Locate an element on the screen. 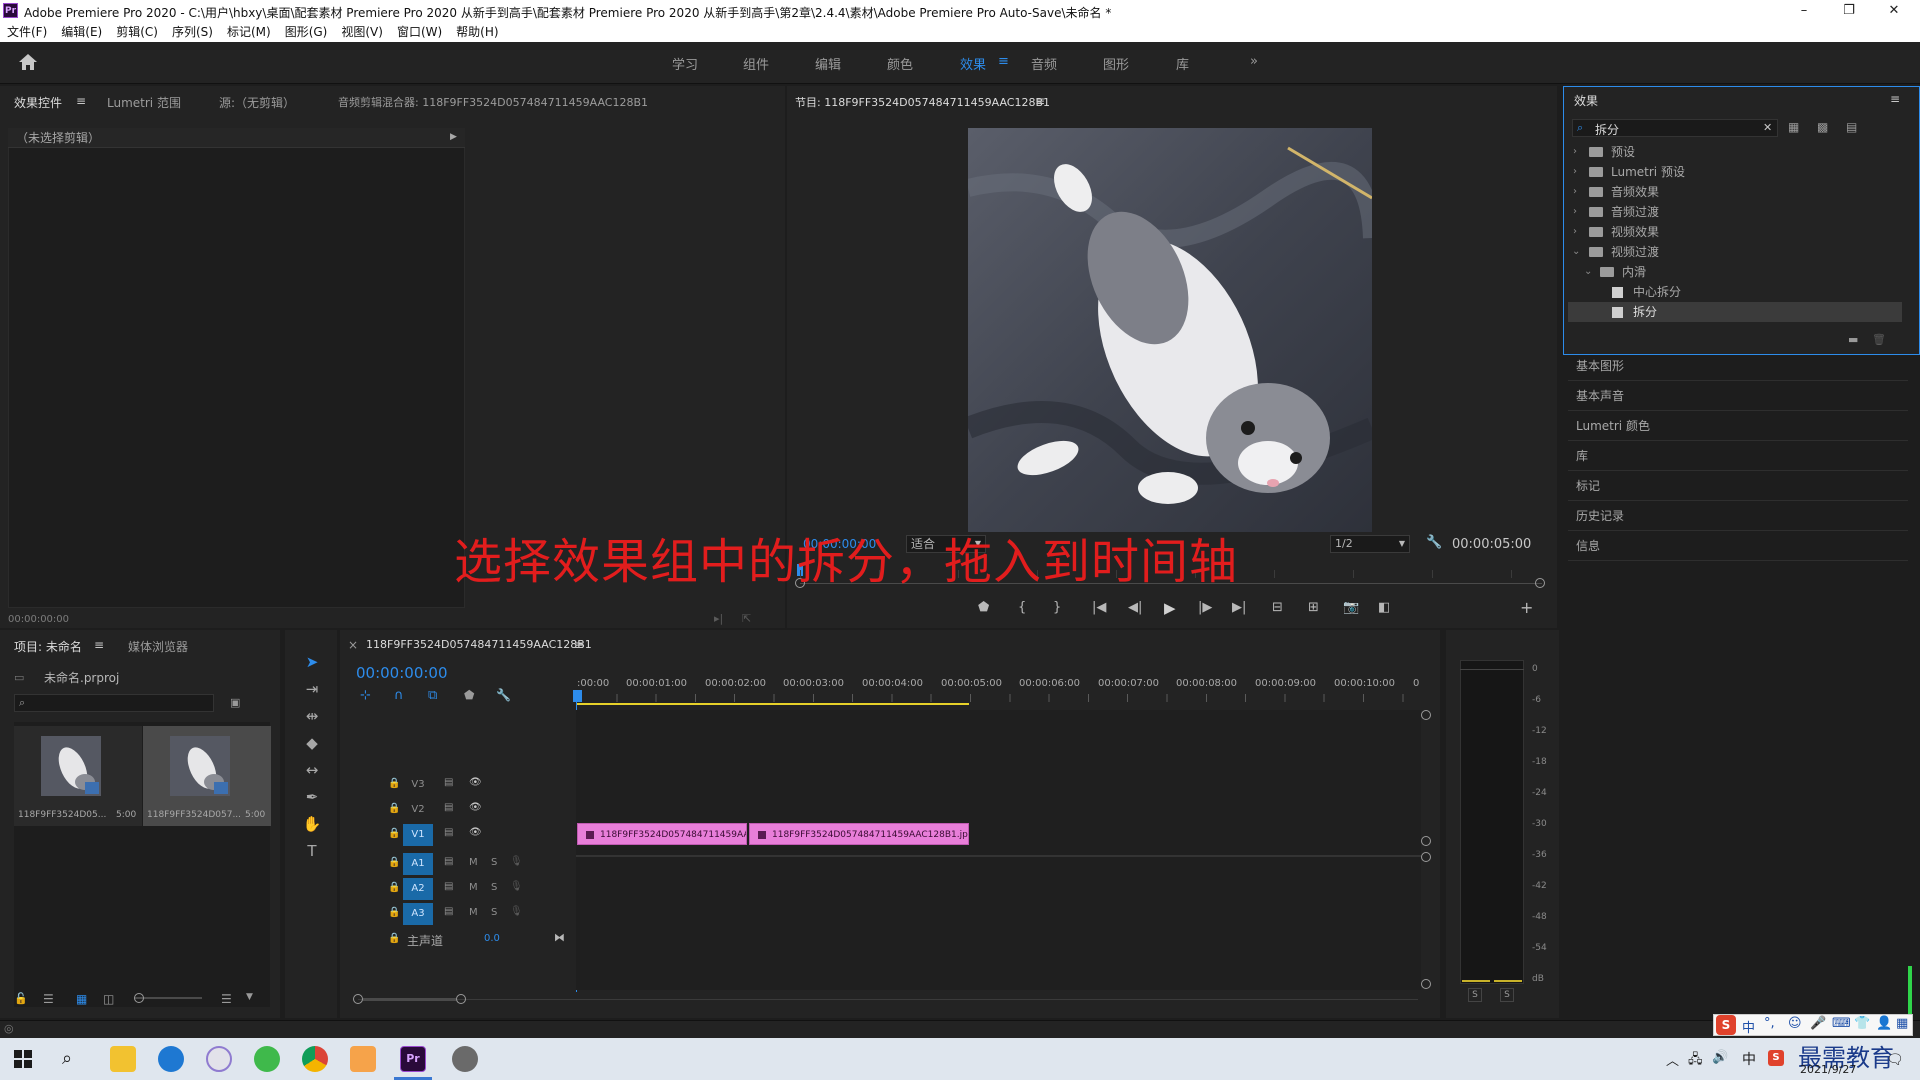 The image size is (1920, 1080). user-icon: 👤 is located at coordinates (1884, 1023).